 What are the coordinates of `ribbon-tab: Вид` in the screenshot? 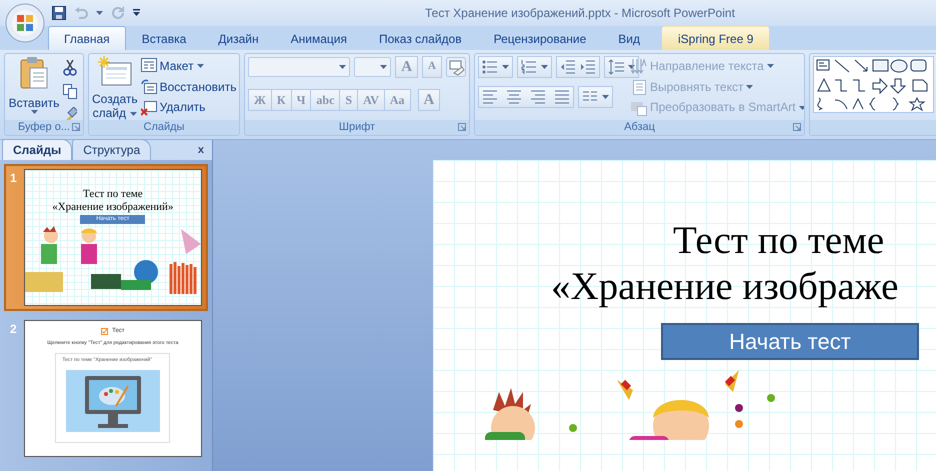 It's located at (629, 38).